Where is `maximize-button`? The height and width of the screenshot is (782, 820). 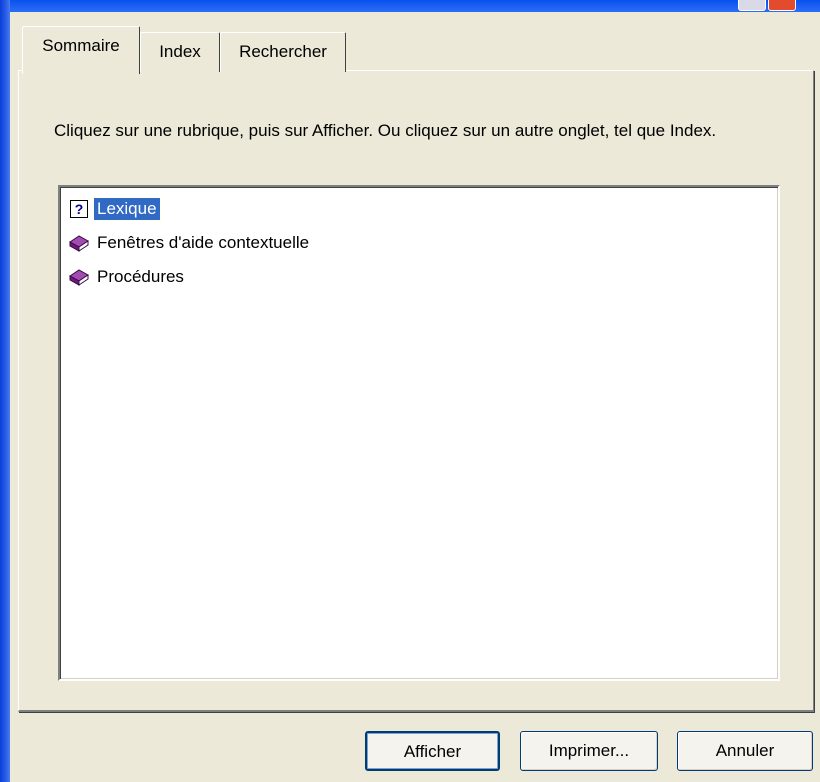
maximize-button is located at coordinates (752, 5).